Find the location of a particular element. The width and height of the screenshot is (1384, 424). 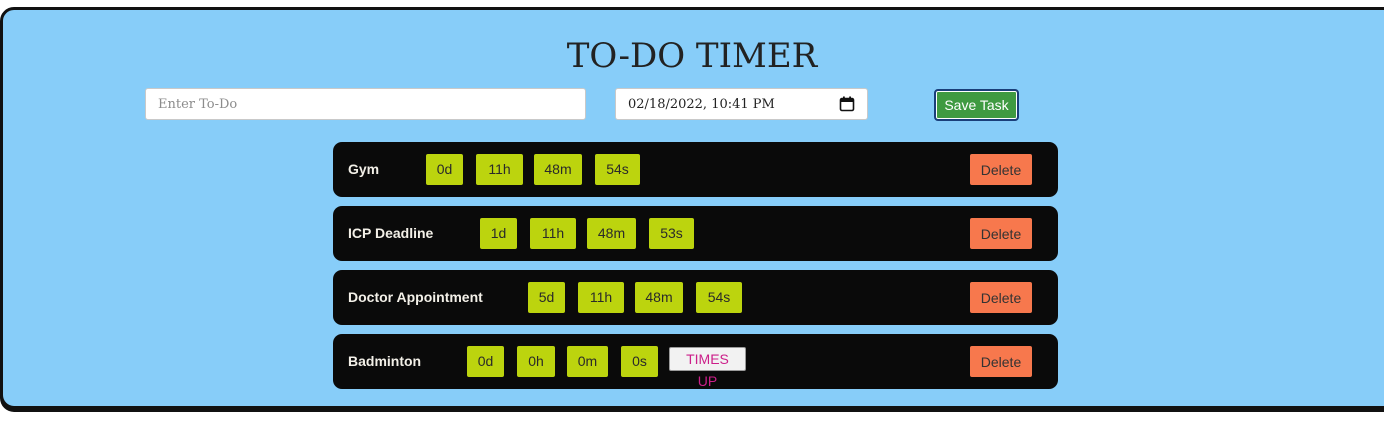

page-title: TO-DO TIMER is located at coordinates (692, 56).